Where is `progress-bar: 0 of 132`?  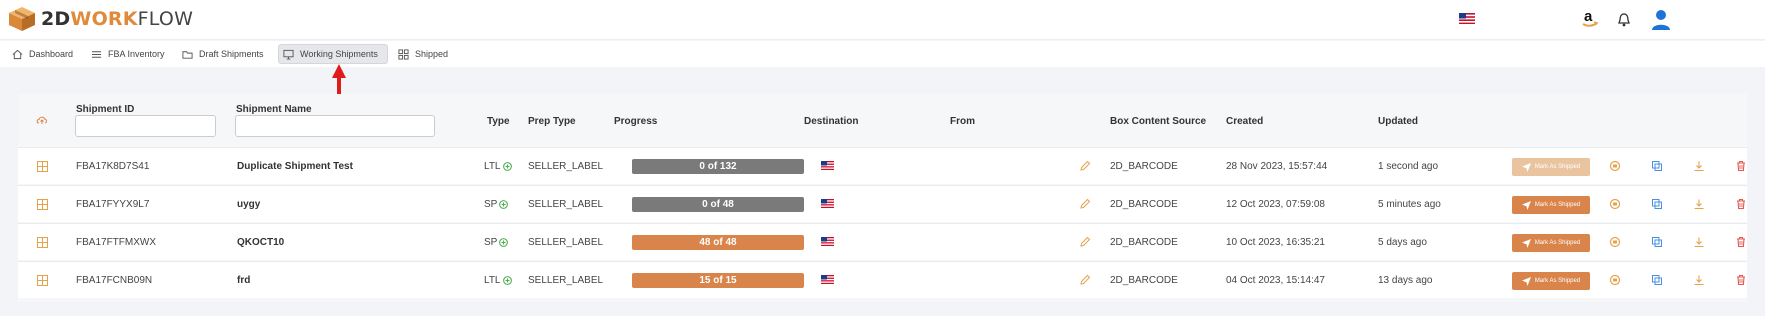 progress-bar: 0 of 132 is located at coordinates (718, 166).